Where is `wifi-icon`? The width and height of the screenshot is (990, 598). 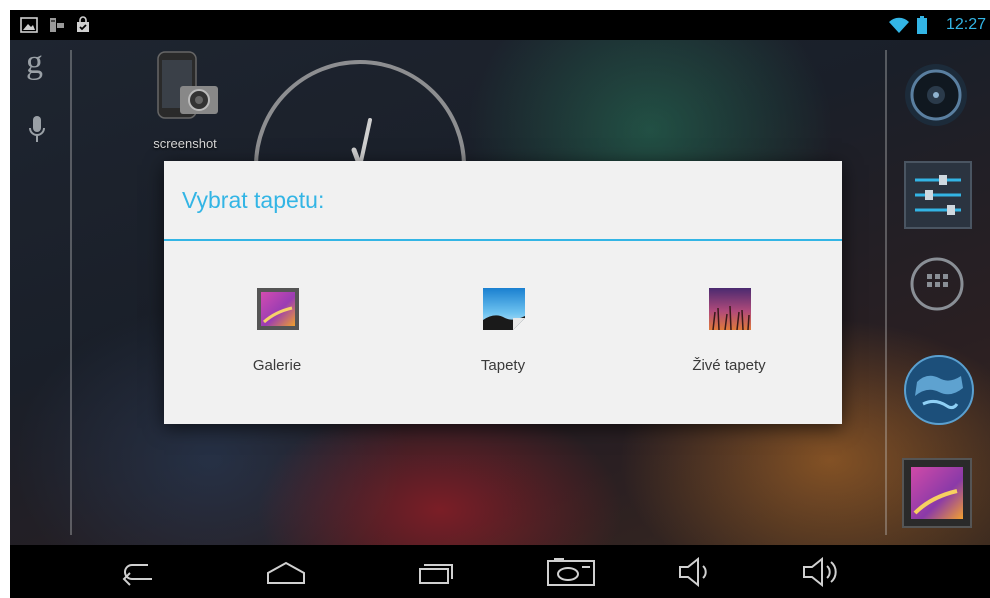
wifi-icon is located at coordinates (899, 25).